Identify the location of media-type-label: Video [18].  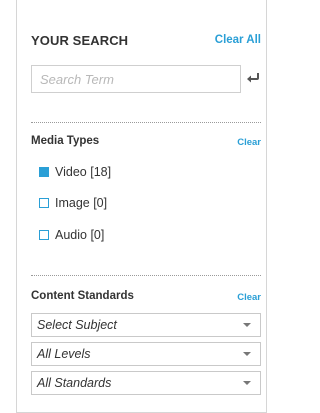
(83, 172).